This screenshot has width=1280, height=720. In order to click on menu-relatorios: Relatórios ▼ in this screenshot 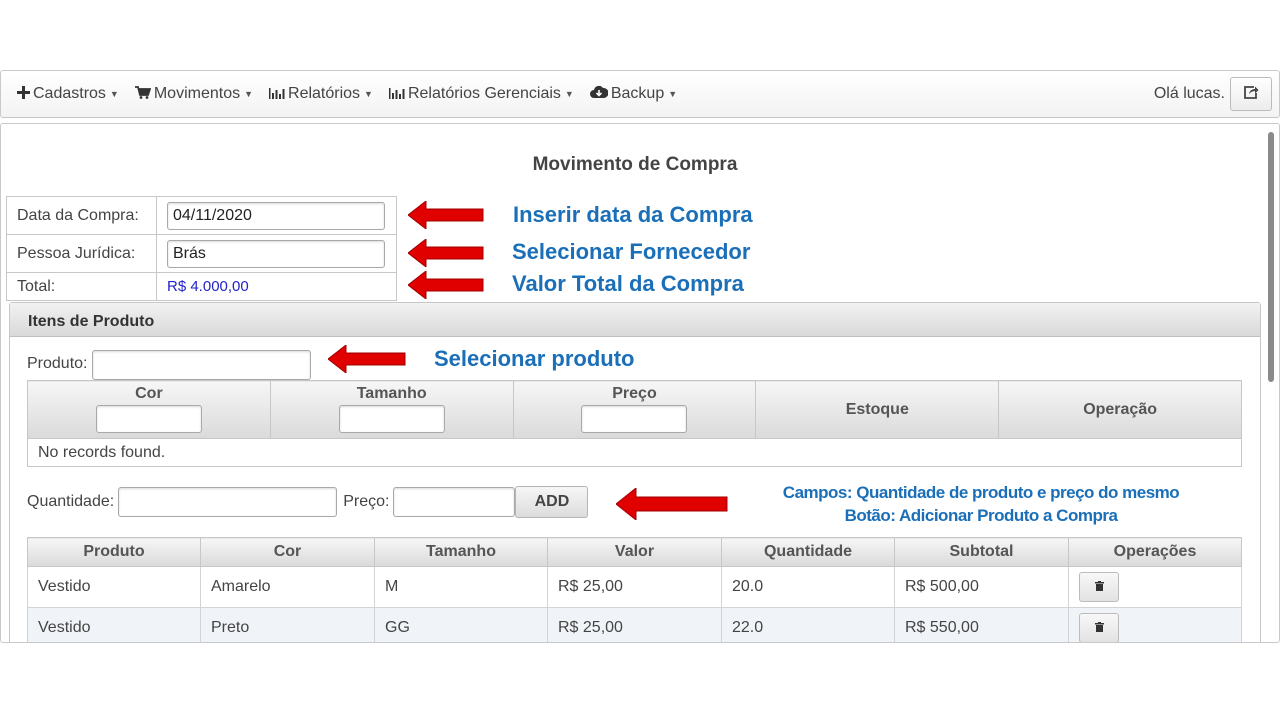, I will do `click(321, 94)`.